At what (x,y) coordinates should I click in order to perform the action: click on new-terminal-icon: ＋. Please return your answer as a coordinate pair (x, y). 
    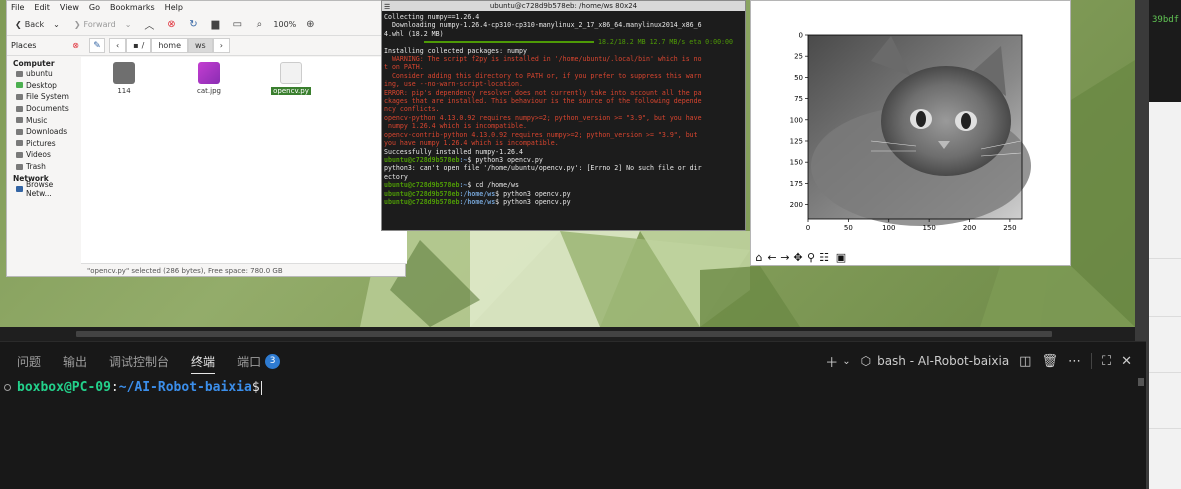
    Looking at the image, I should click on (831, 361).